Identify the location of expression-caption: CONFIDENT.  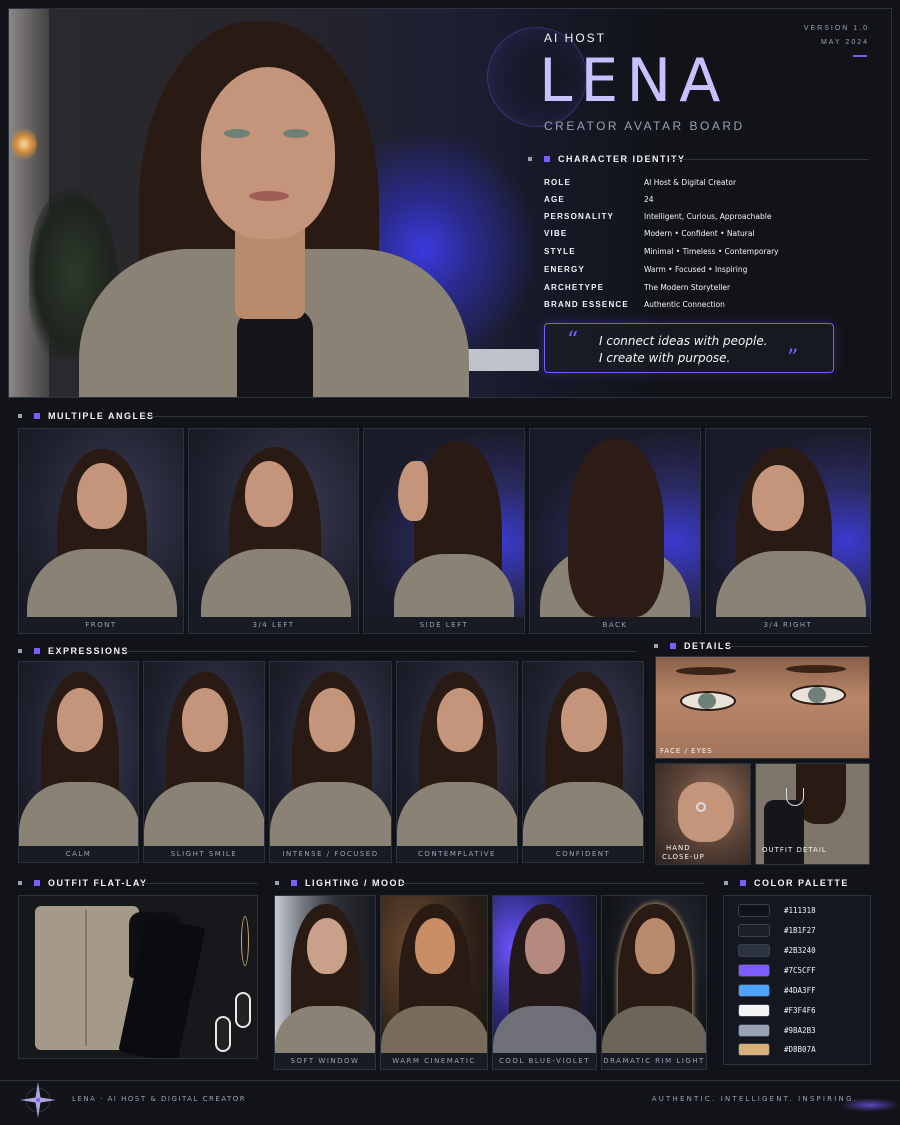
(583, 854).